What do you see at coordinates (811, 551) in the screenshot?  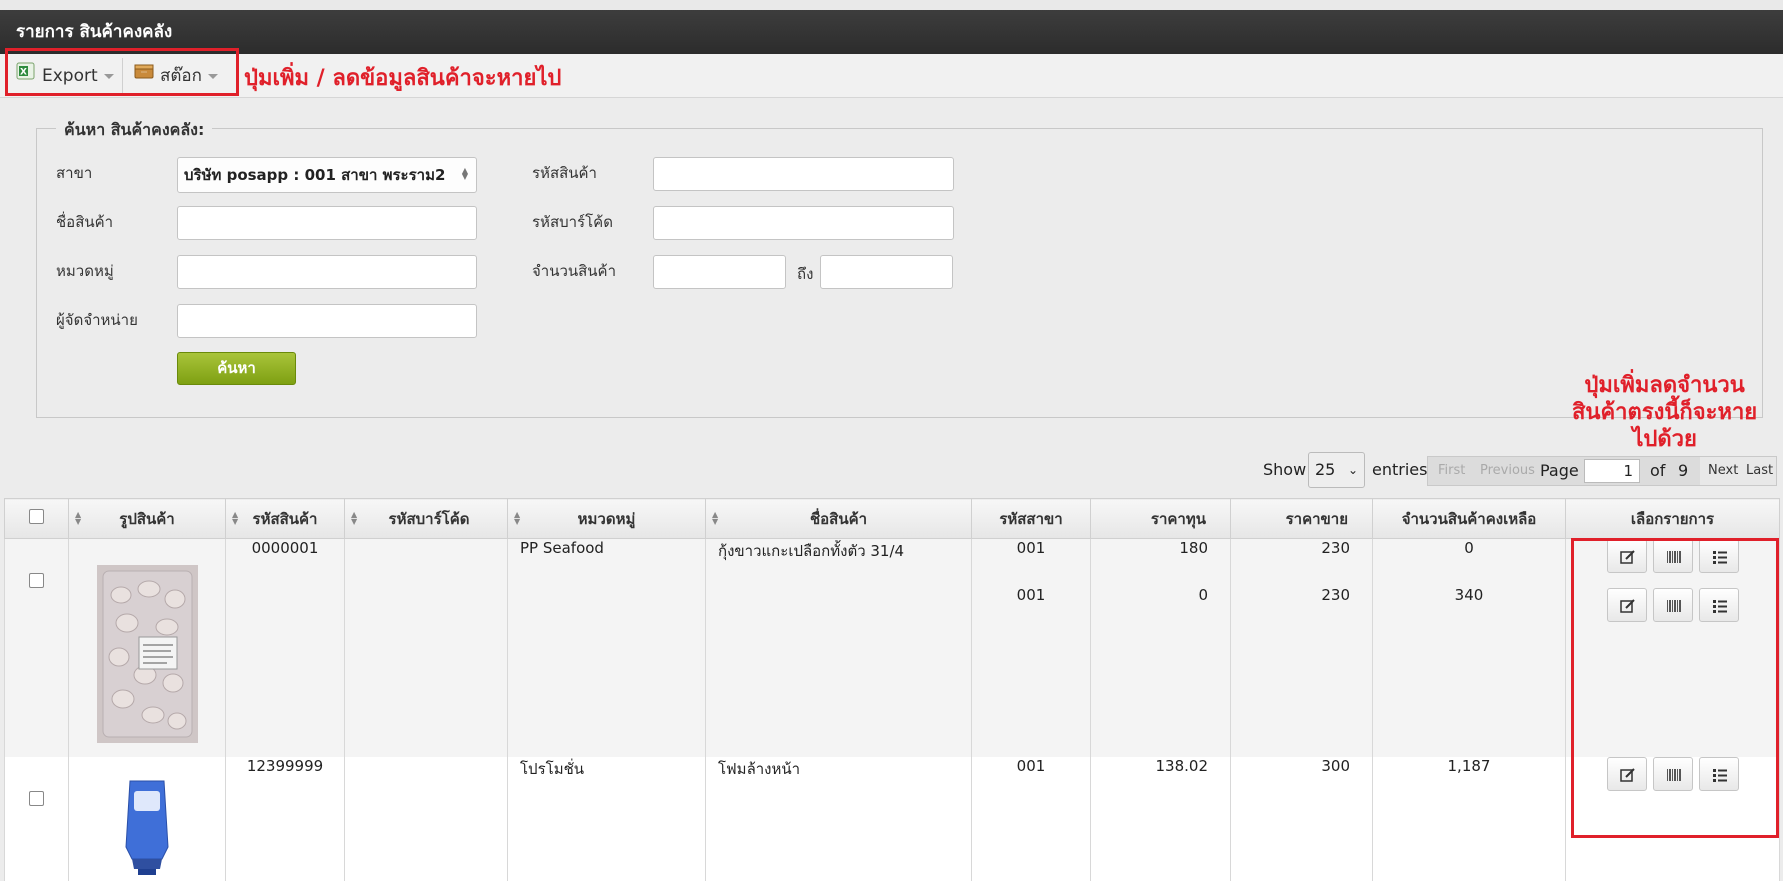 I see `product-name: กุ้งขาวแกะเปลือกทั้งตัว 31/4` at bounding box center [811, 551].